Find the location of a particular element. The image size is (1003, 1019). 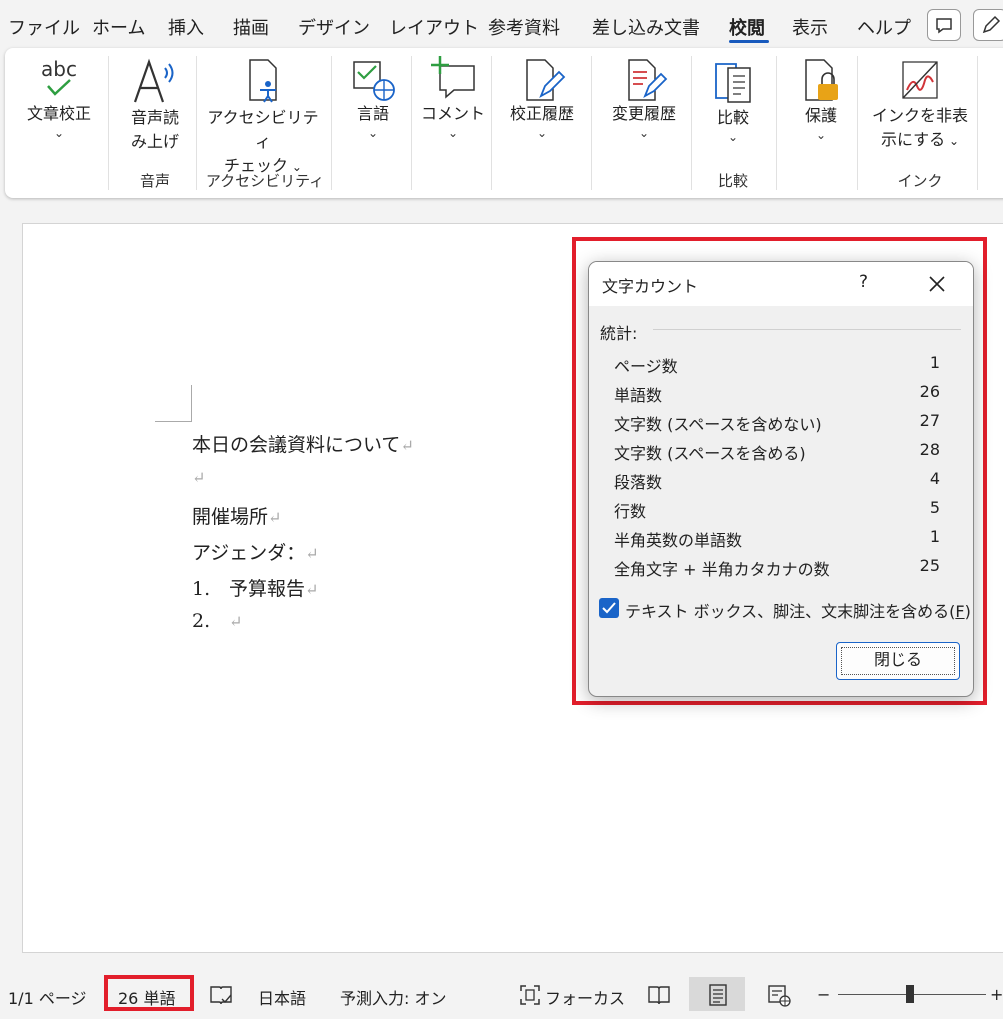

tab-review: 校閲 is located at coordinates (747, 27).